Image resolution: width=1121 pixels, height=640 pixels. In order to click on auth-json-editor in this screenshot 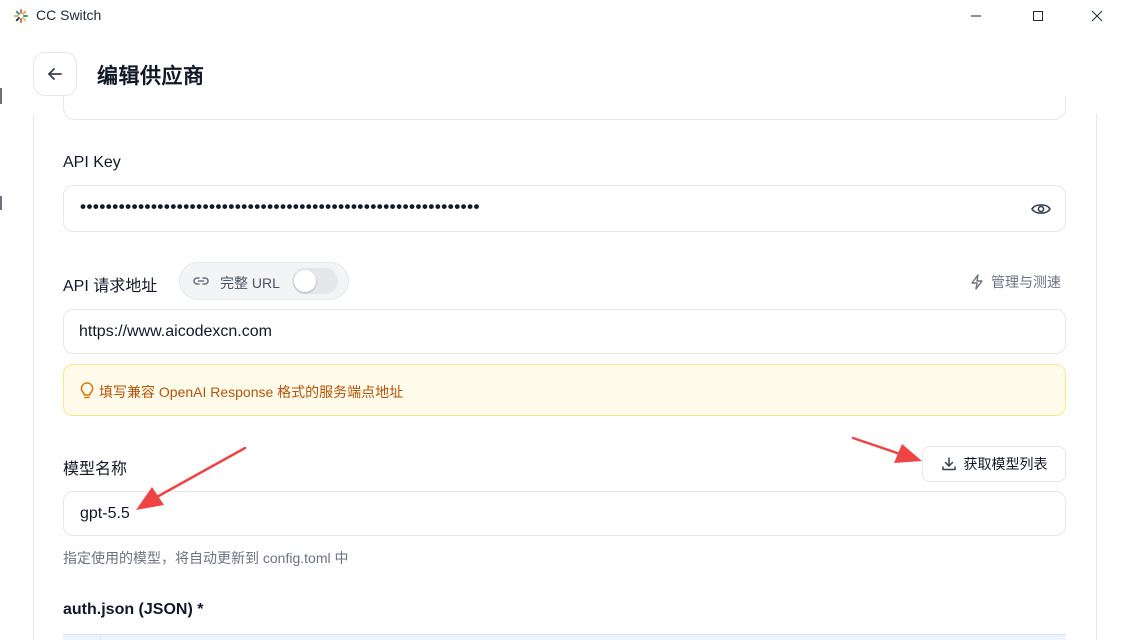, I will do `click(564, 637)`.